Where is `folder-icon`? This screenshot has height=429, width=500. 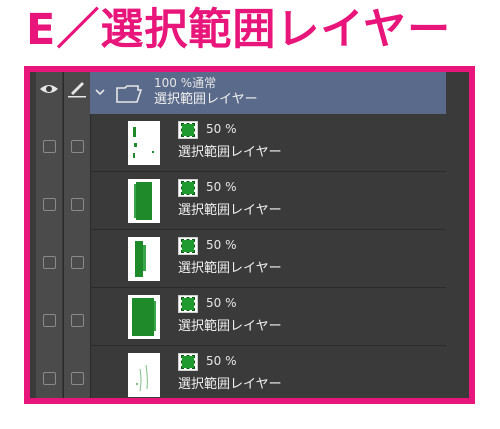 folder-icon is located at coordinates (129, 94).